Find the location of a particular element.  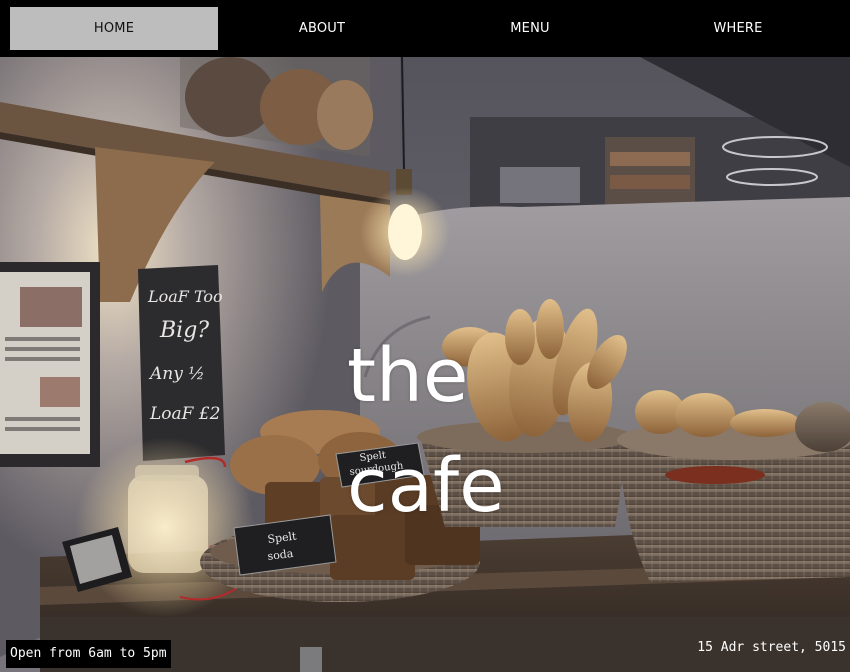

nav-home: HOME is located at coordinates (114, 28).